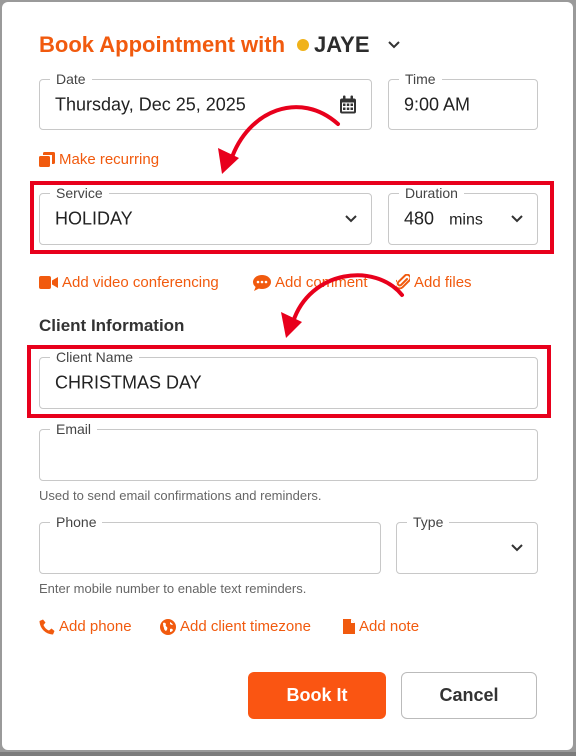 The width and height of the screenshot is (576, 756). What do you see at coordinates (443, 282) in the screenshot?
I see `add-files-label: Add files` at bounding box center [443, 282].